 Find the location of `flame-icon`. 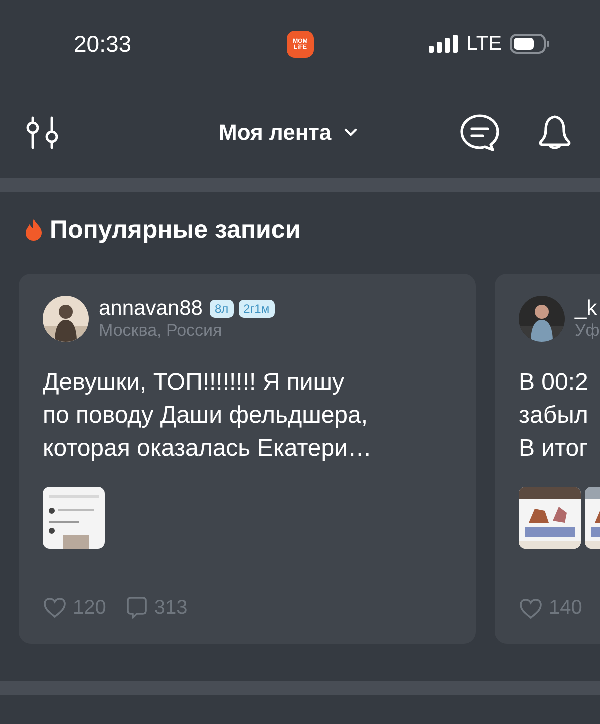

flame-icon is located at coordinates (34, 230).